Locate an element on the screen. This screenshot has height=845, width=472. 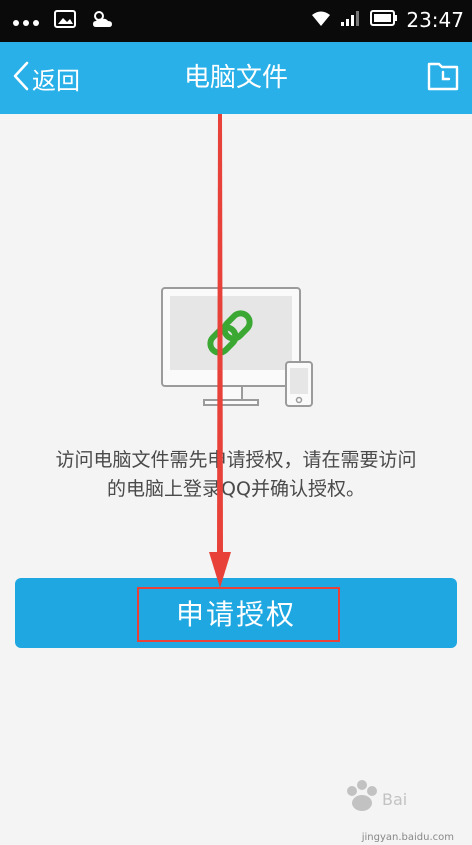
status-left is located at coordinates (64, 21).